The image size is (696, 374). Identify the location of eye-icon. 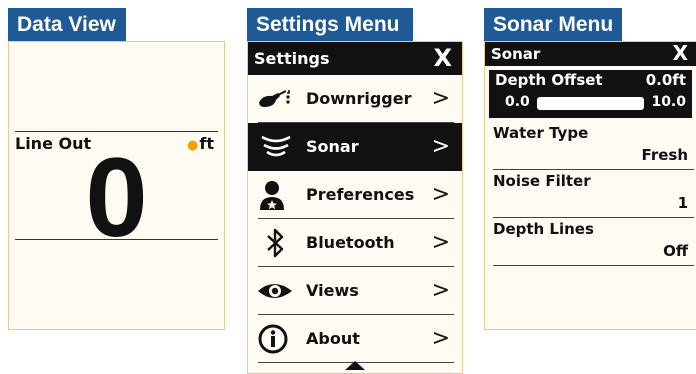
(275, 291).